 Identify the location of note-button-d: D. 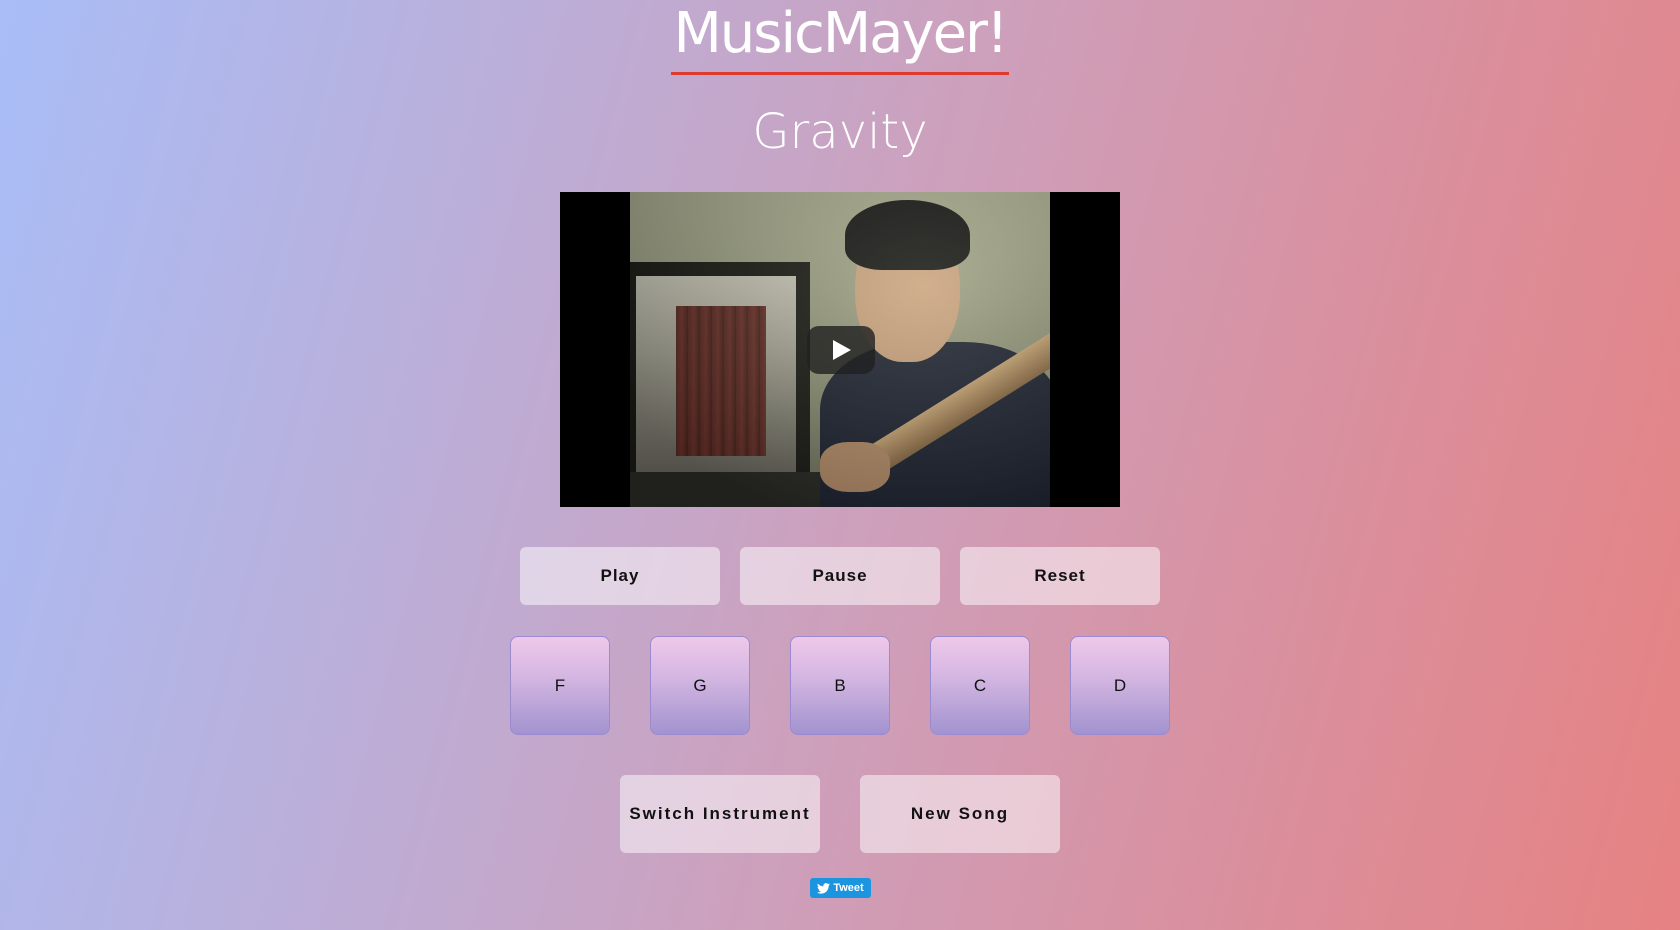
(1120, 685).